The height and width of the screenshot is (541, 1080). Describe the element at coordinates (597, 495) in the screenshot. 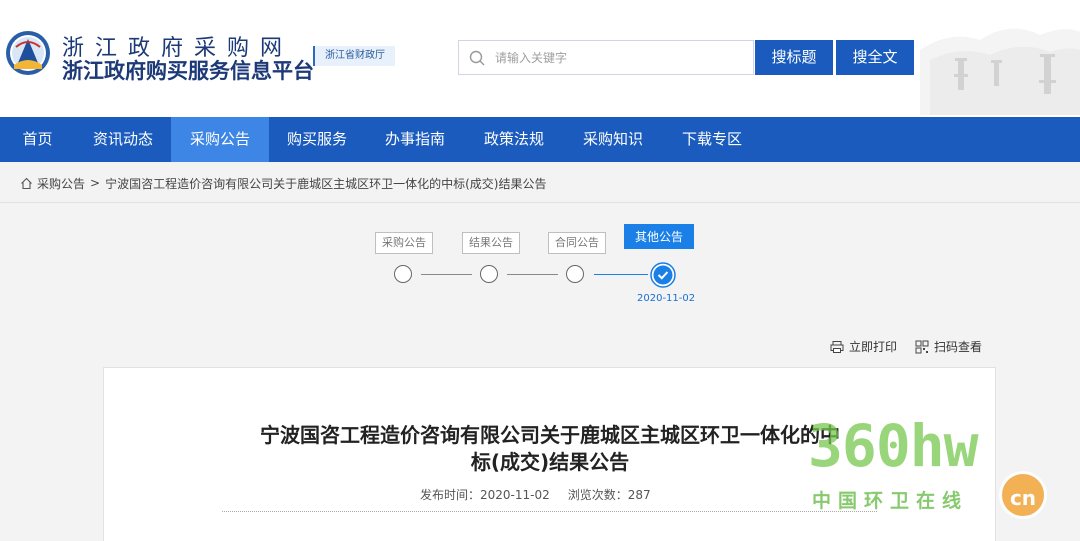

I see `views-label: 浏览次数：` at that location.